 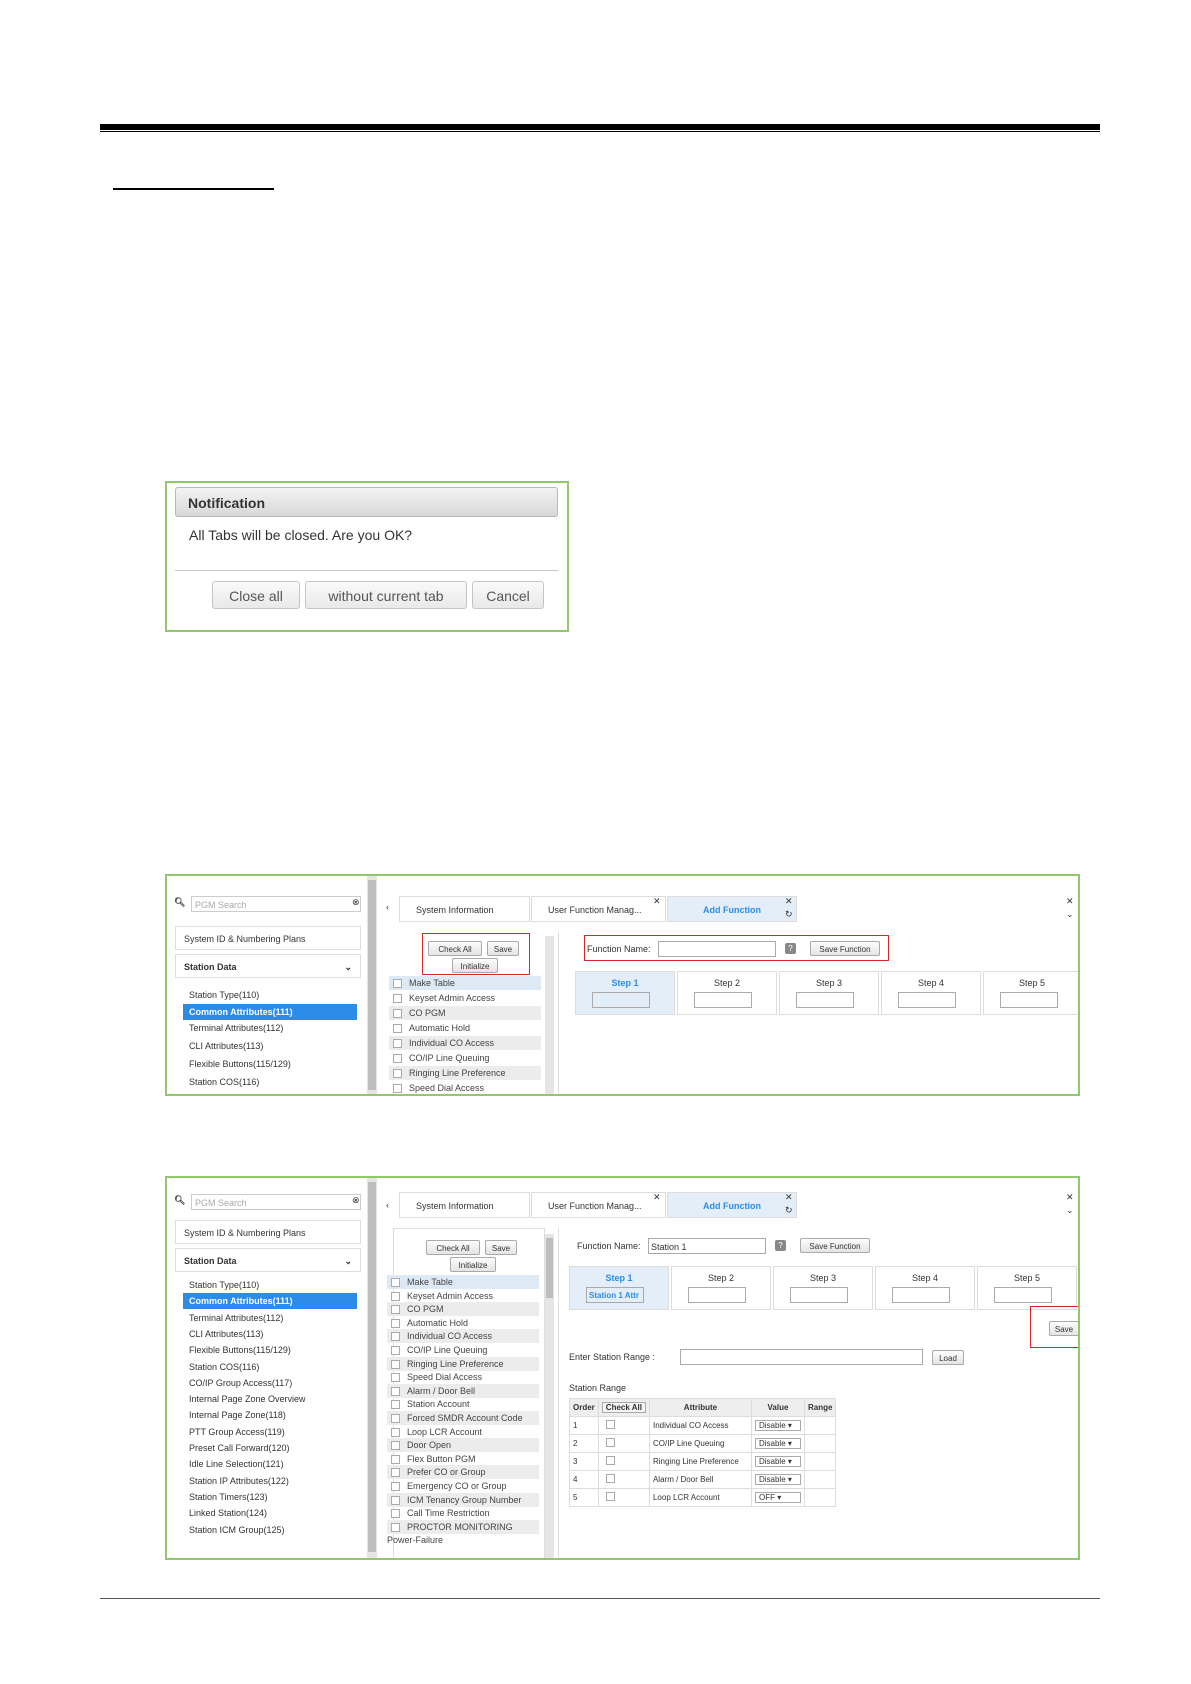 I want to click on function-item: CO PGM, so click(x=465, y=1013).